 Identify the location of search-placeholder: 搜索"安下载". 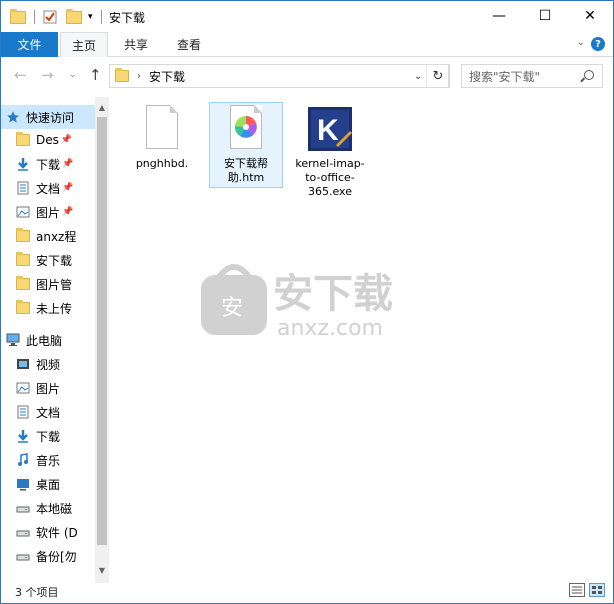
(505, 76).